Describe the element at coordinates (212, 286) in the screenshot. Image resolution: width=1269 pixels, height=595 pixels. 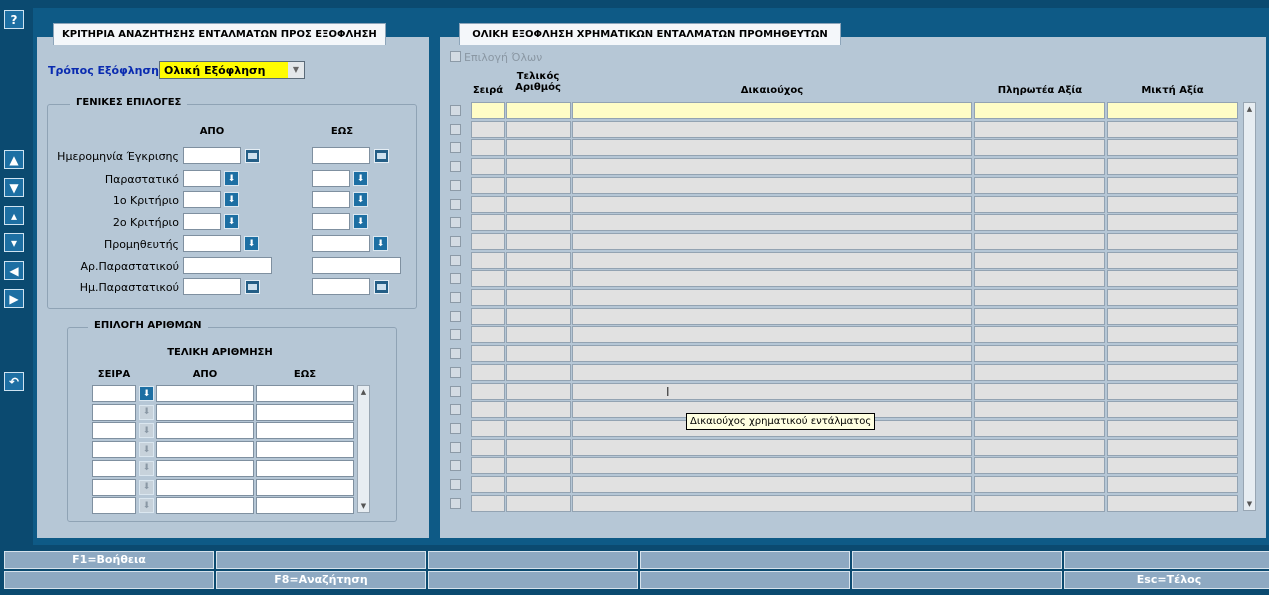
I see `voucher-date-from-input` at that location.